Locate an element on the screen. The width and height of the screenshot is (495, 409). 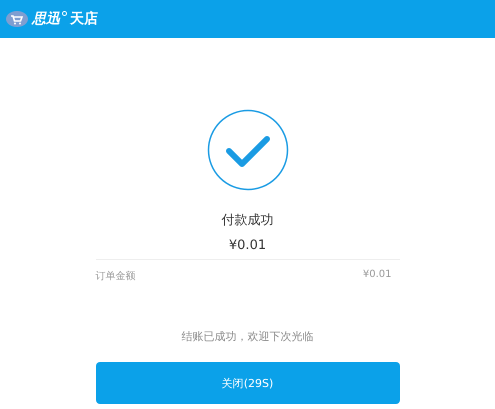
detail-label: 订单金额 is located at coordinates (116, 276).